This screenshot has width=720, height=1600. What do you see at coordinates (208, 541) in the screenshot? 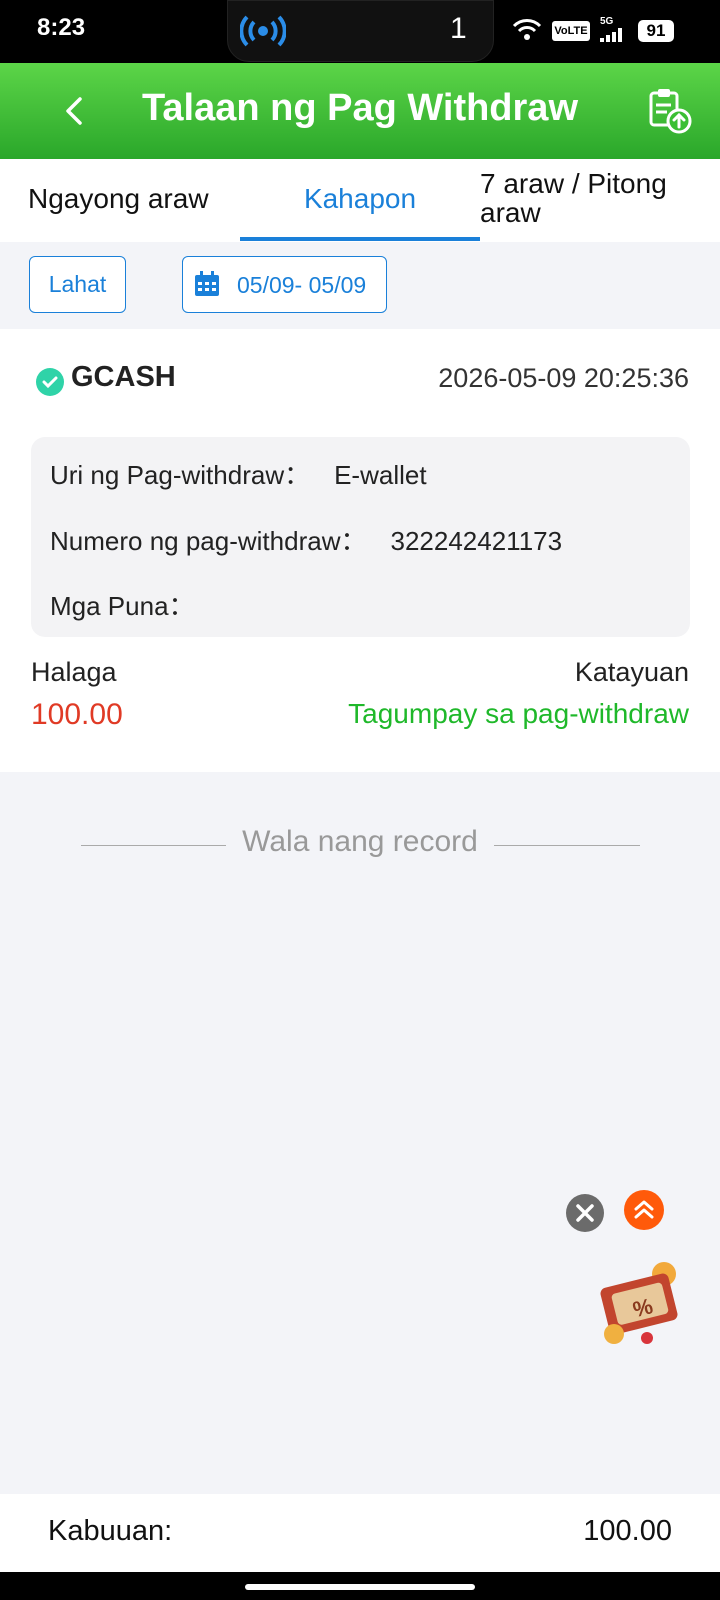
I see `withdraw-number-label: Numero ng pag-withdraw：` at bounding box center [208, 541].